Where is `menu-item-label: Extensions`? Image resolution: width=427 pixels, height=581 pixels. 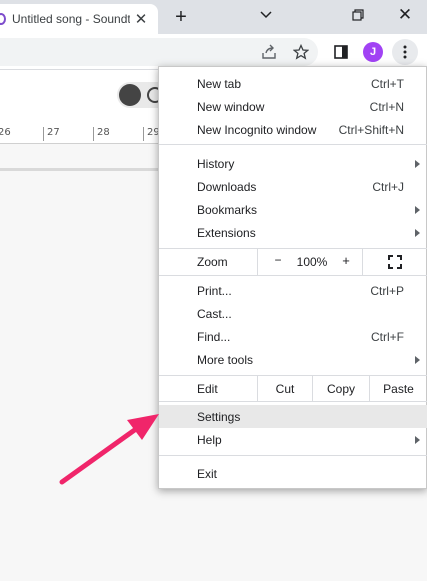 menu-item-label: Extensions is located at coordinates (226, 232).